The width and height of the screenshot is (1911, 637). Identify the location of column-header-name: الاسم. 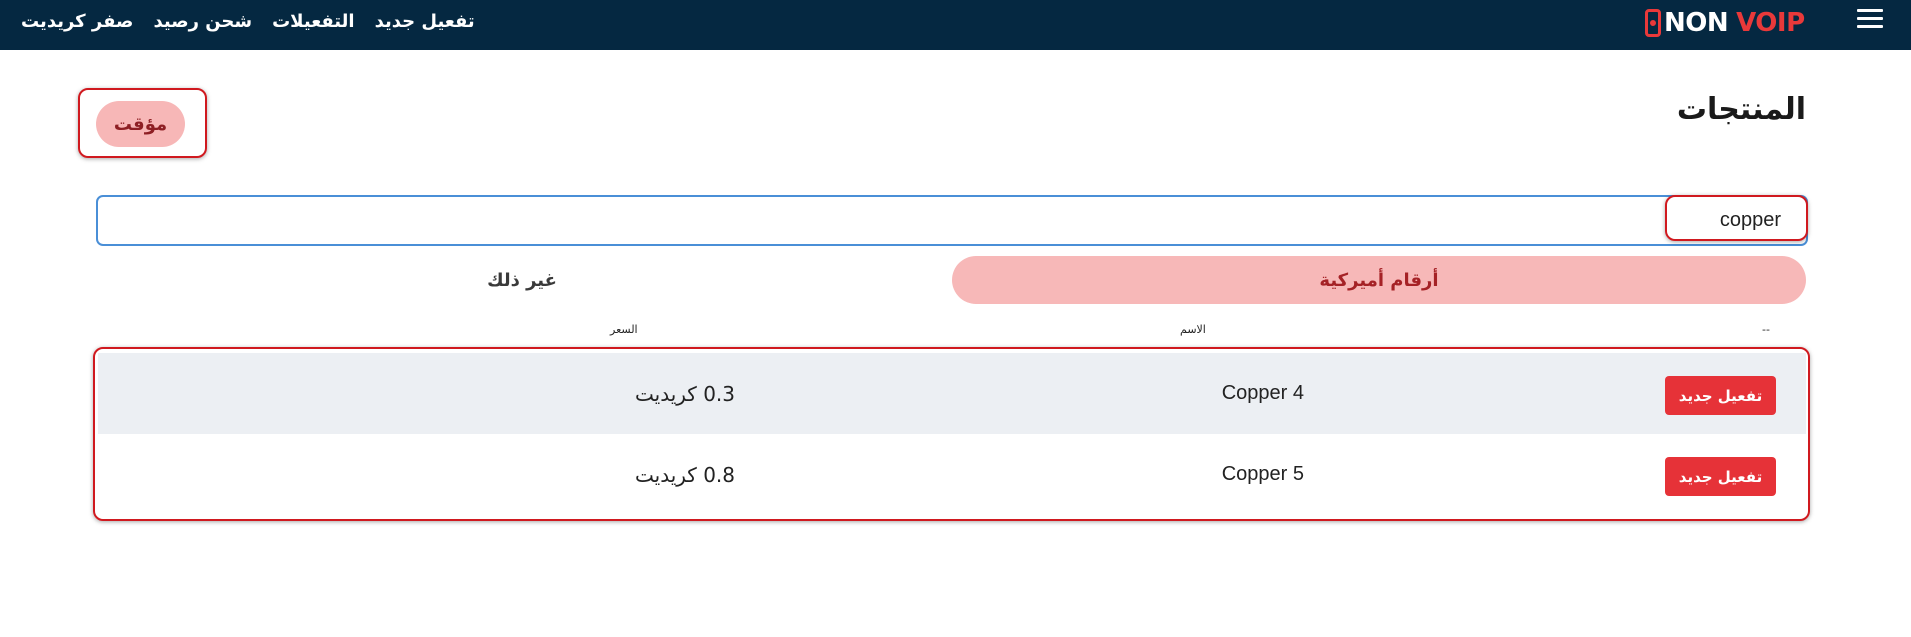
(1193, 329).